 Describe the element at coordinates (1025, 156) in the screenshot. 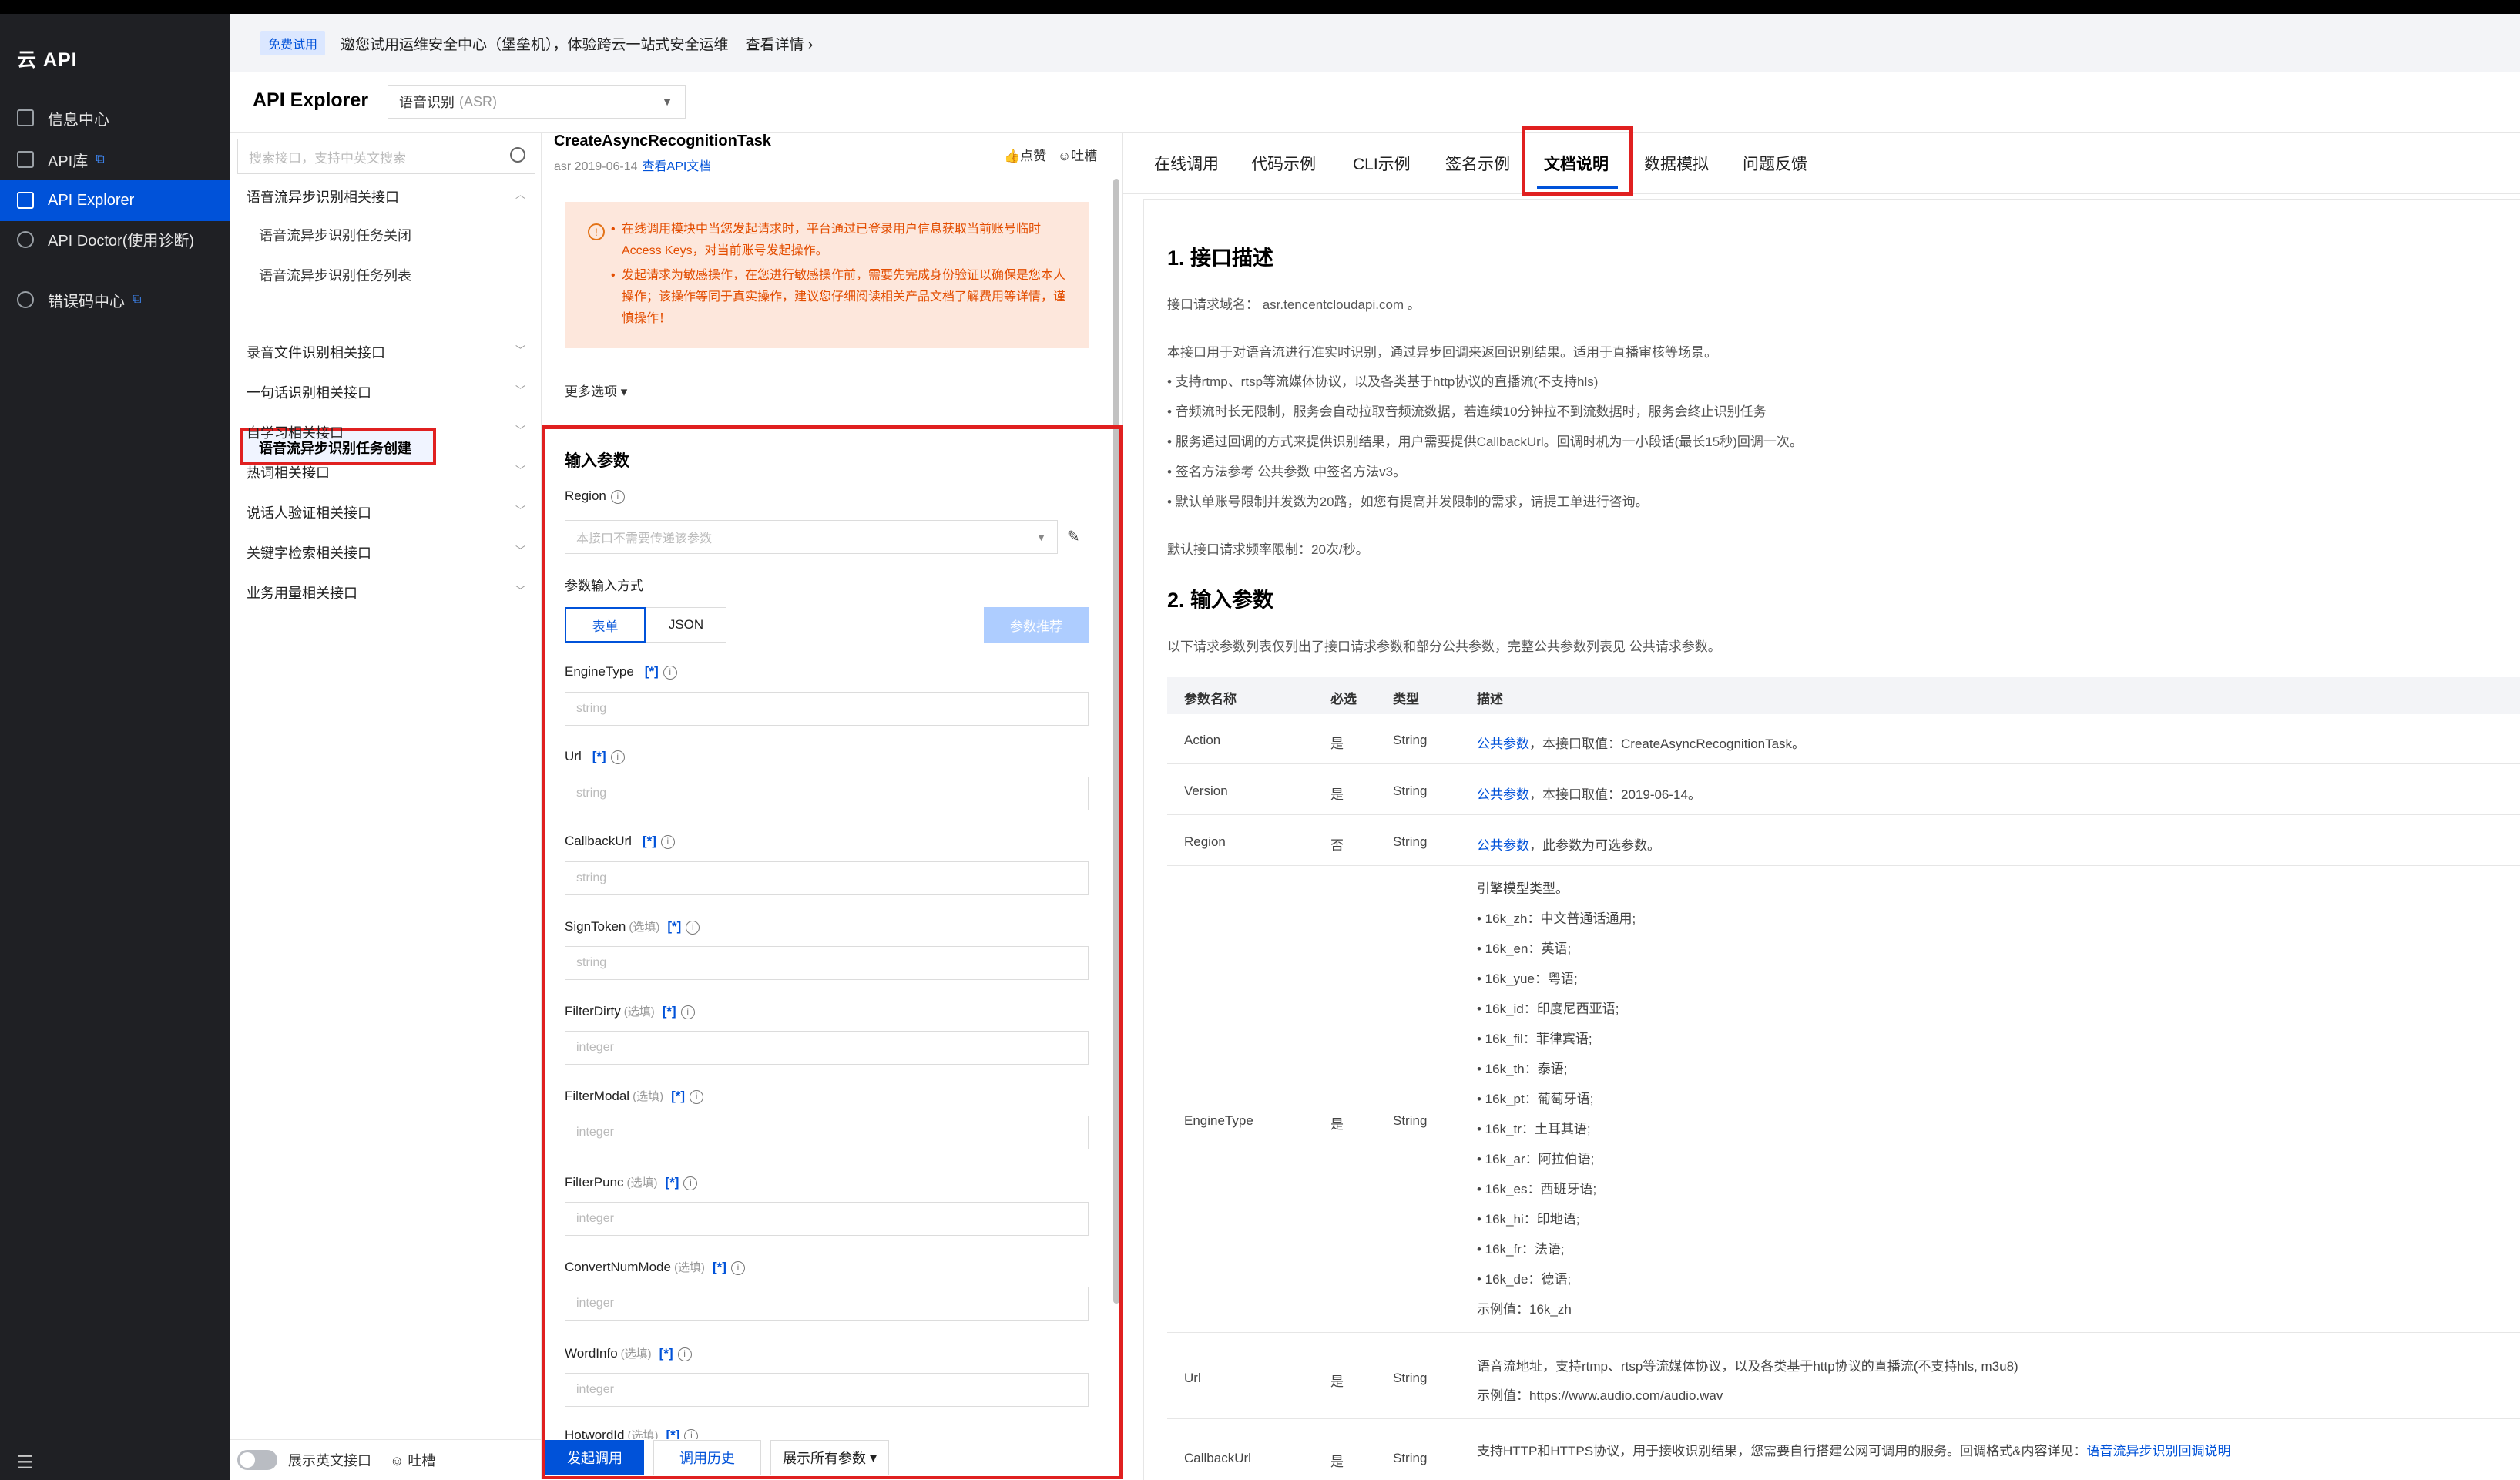

I see `like-button: 👍点赞` at that location.